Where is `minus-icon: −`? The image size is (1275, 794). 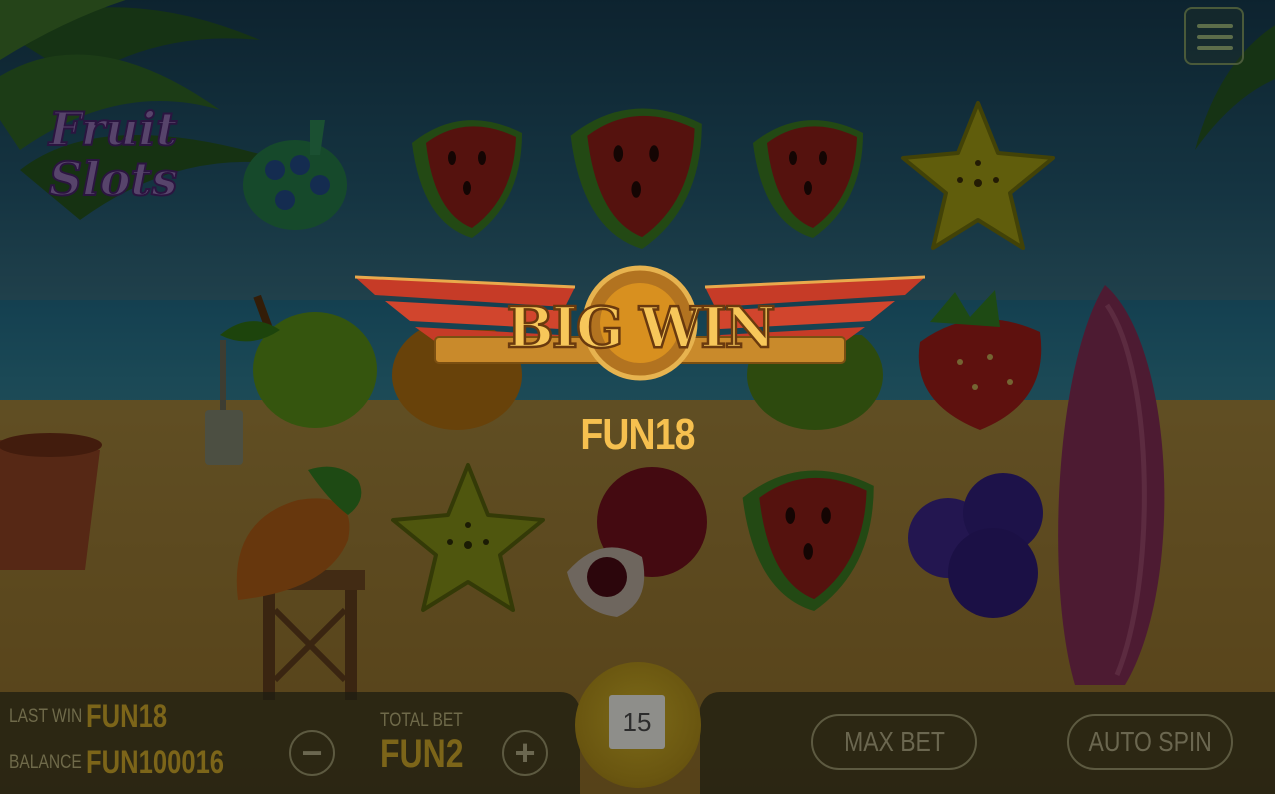
minus-icon: − is located at coordinates (312, 752).